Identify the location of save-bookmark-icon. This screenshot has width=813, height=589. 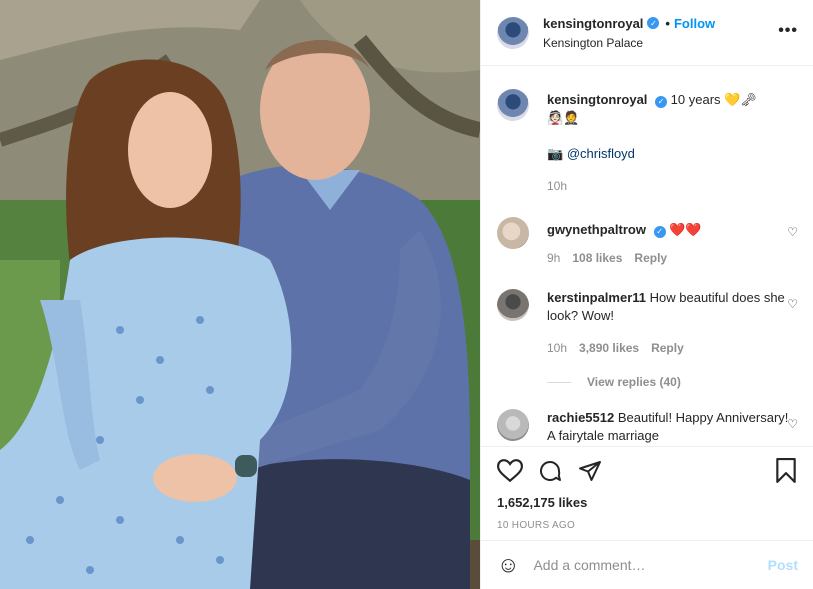
(786, 471).